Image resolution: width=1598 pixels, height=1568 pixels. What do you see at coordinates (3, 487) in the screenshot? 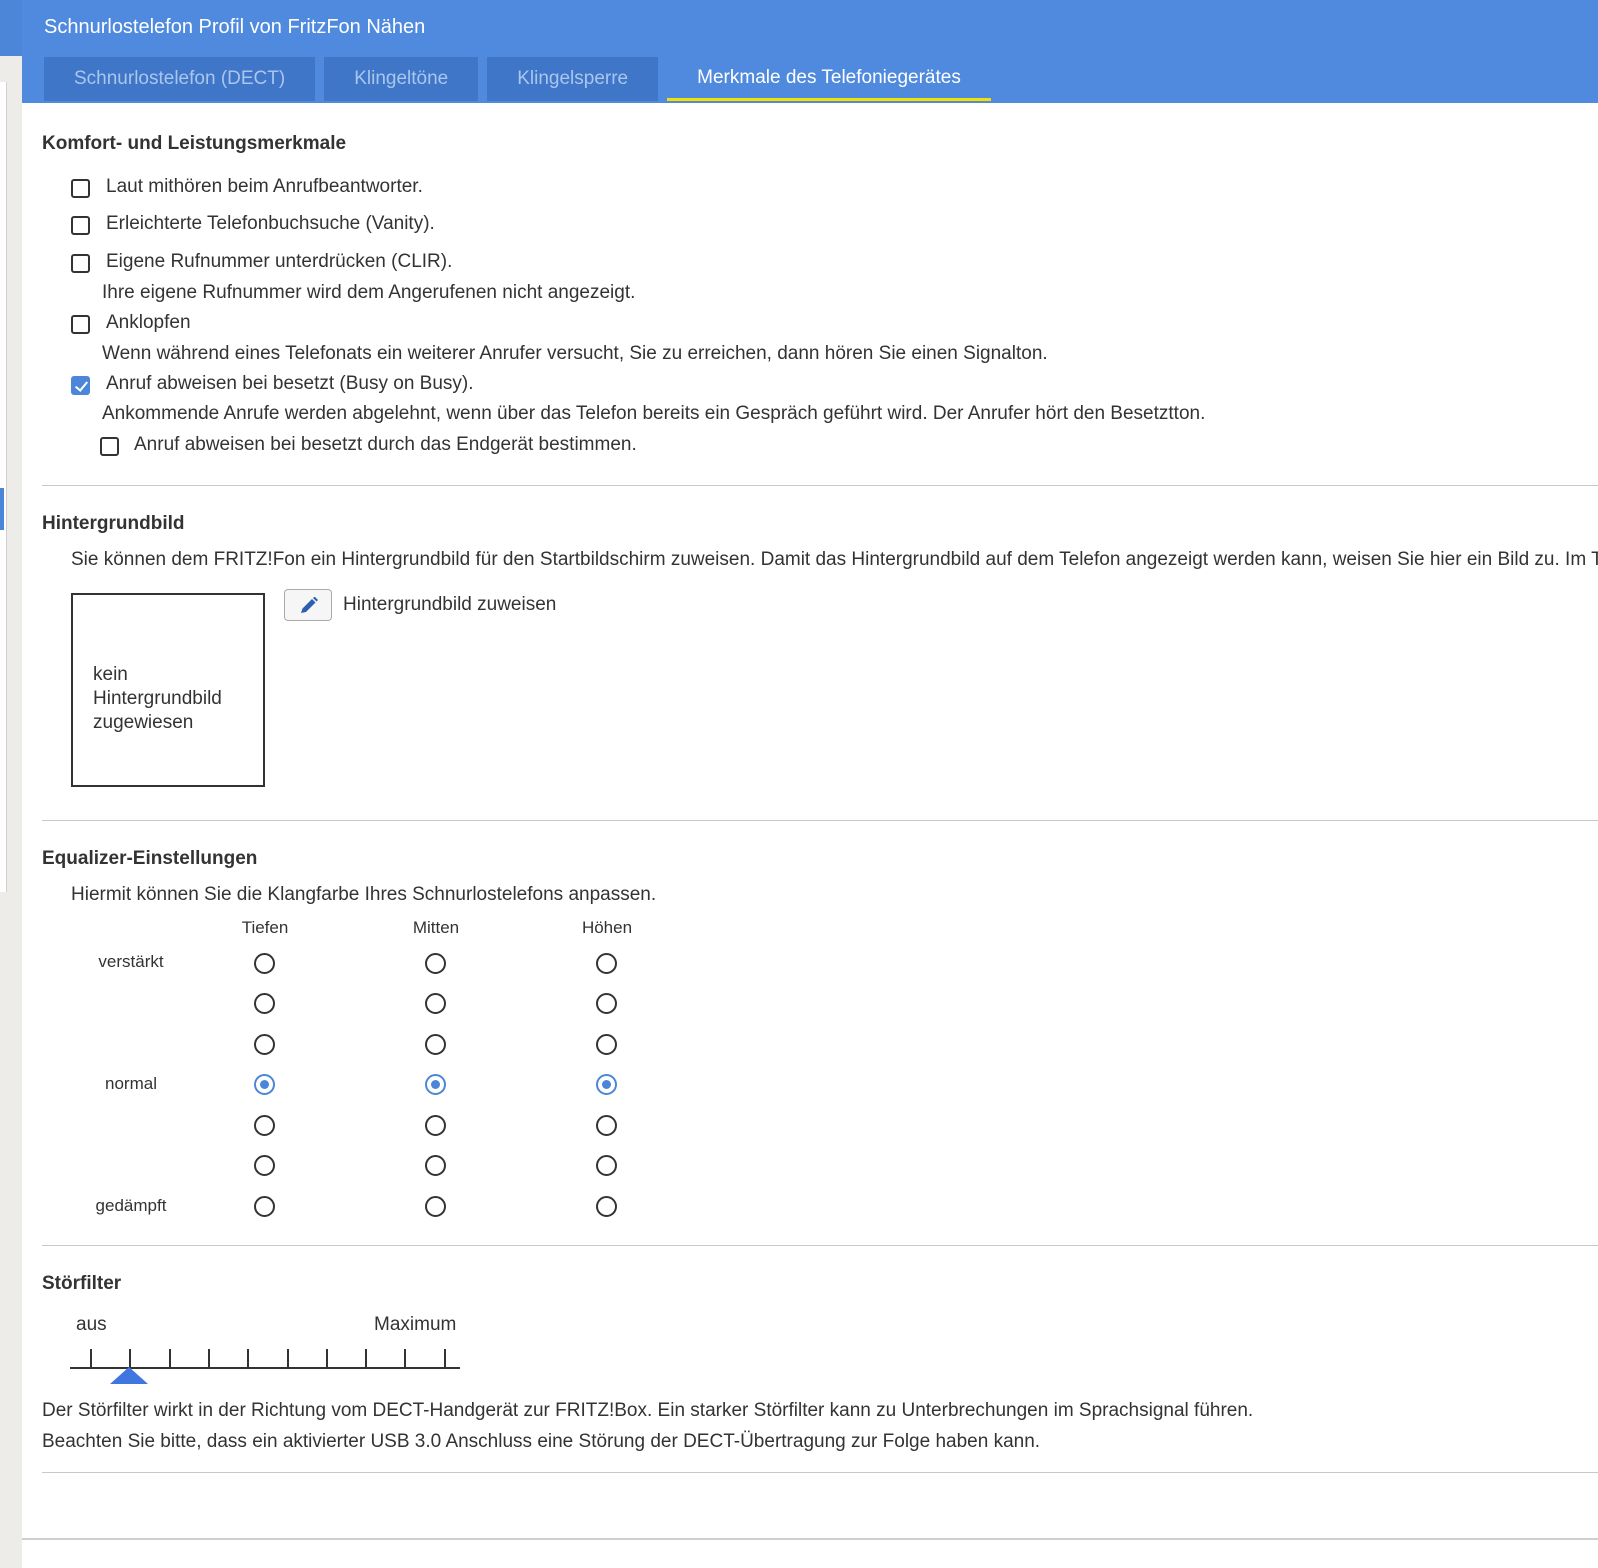
I see `left-panel-edge` at bounding box center [3, 487].